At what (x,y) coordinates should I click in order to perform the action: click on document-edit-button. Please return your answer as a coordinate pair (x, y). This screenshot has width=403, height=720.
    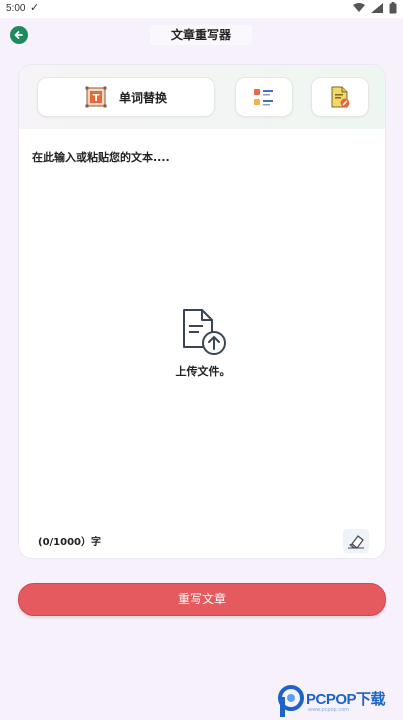
    Looking at the image, I should click on (340, 97).